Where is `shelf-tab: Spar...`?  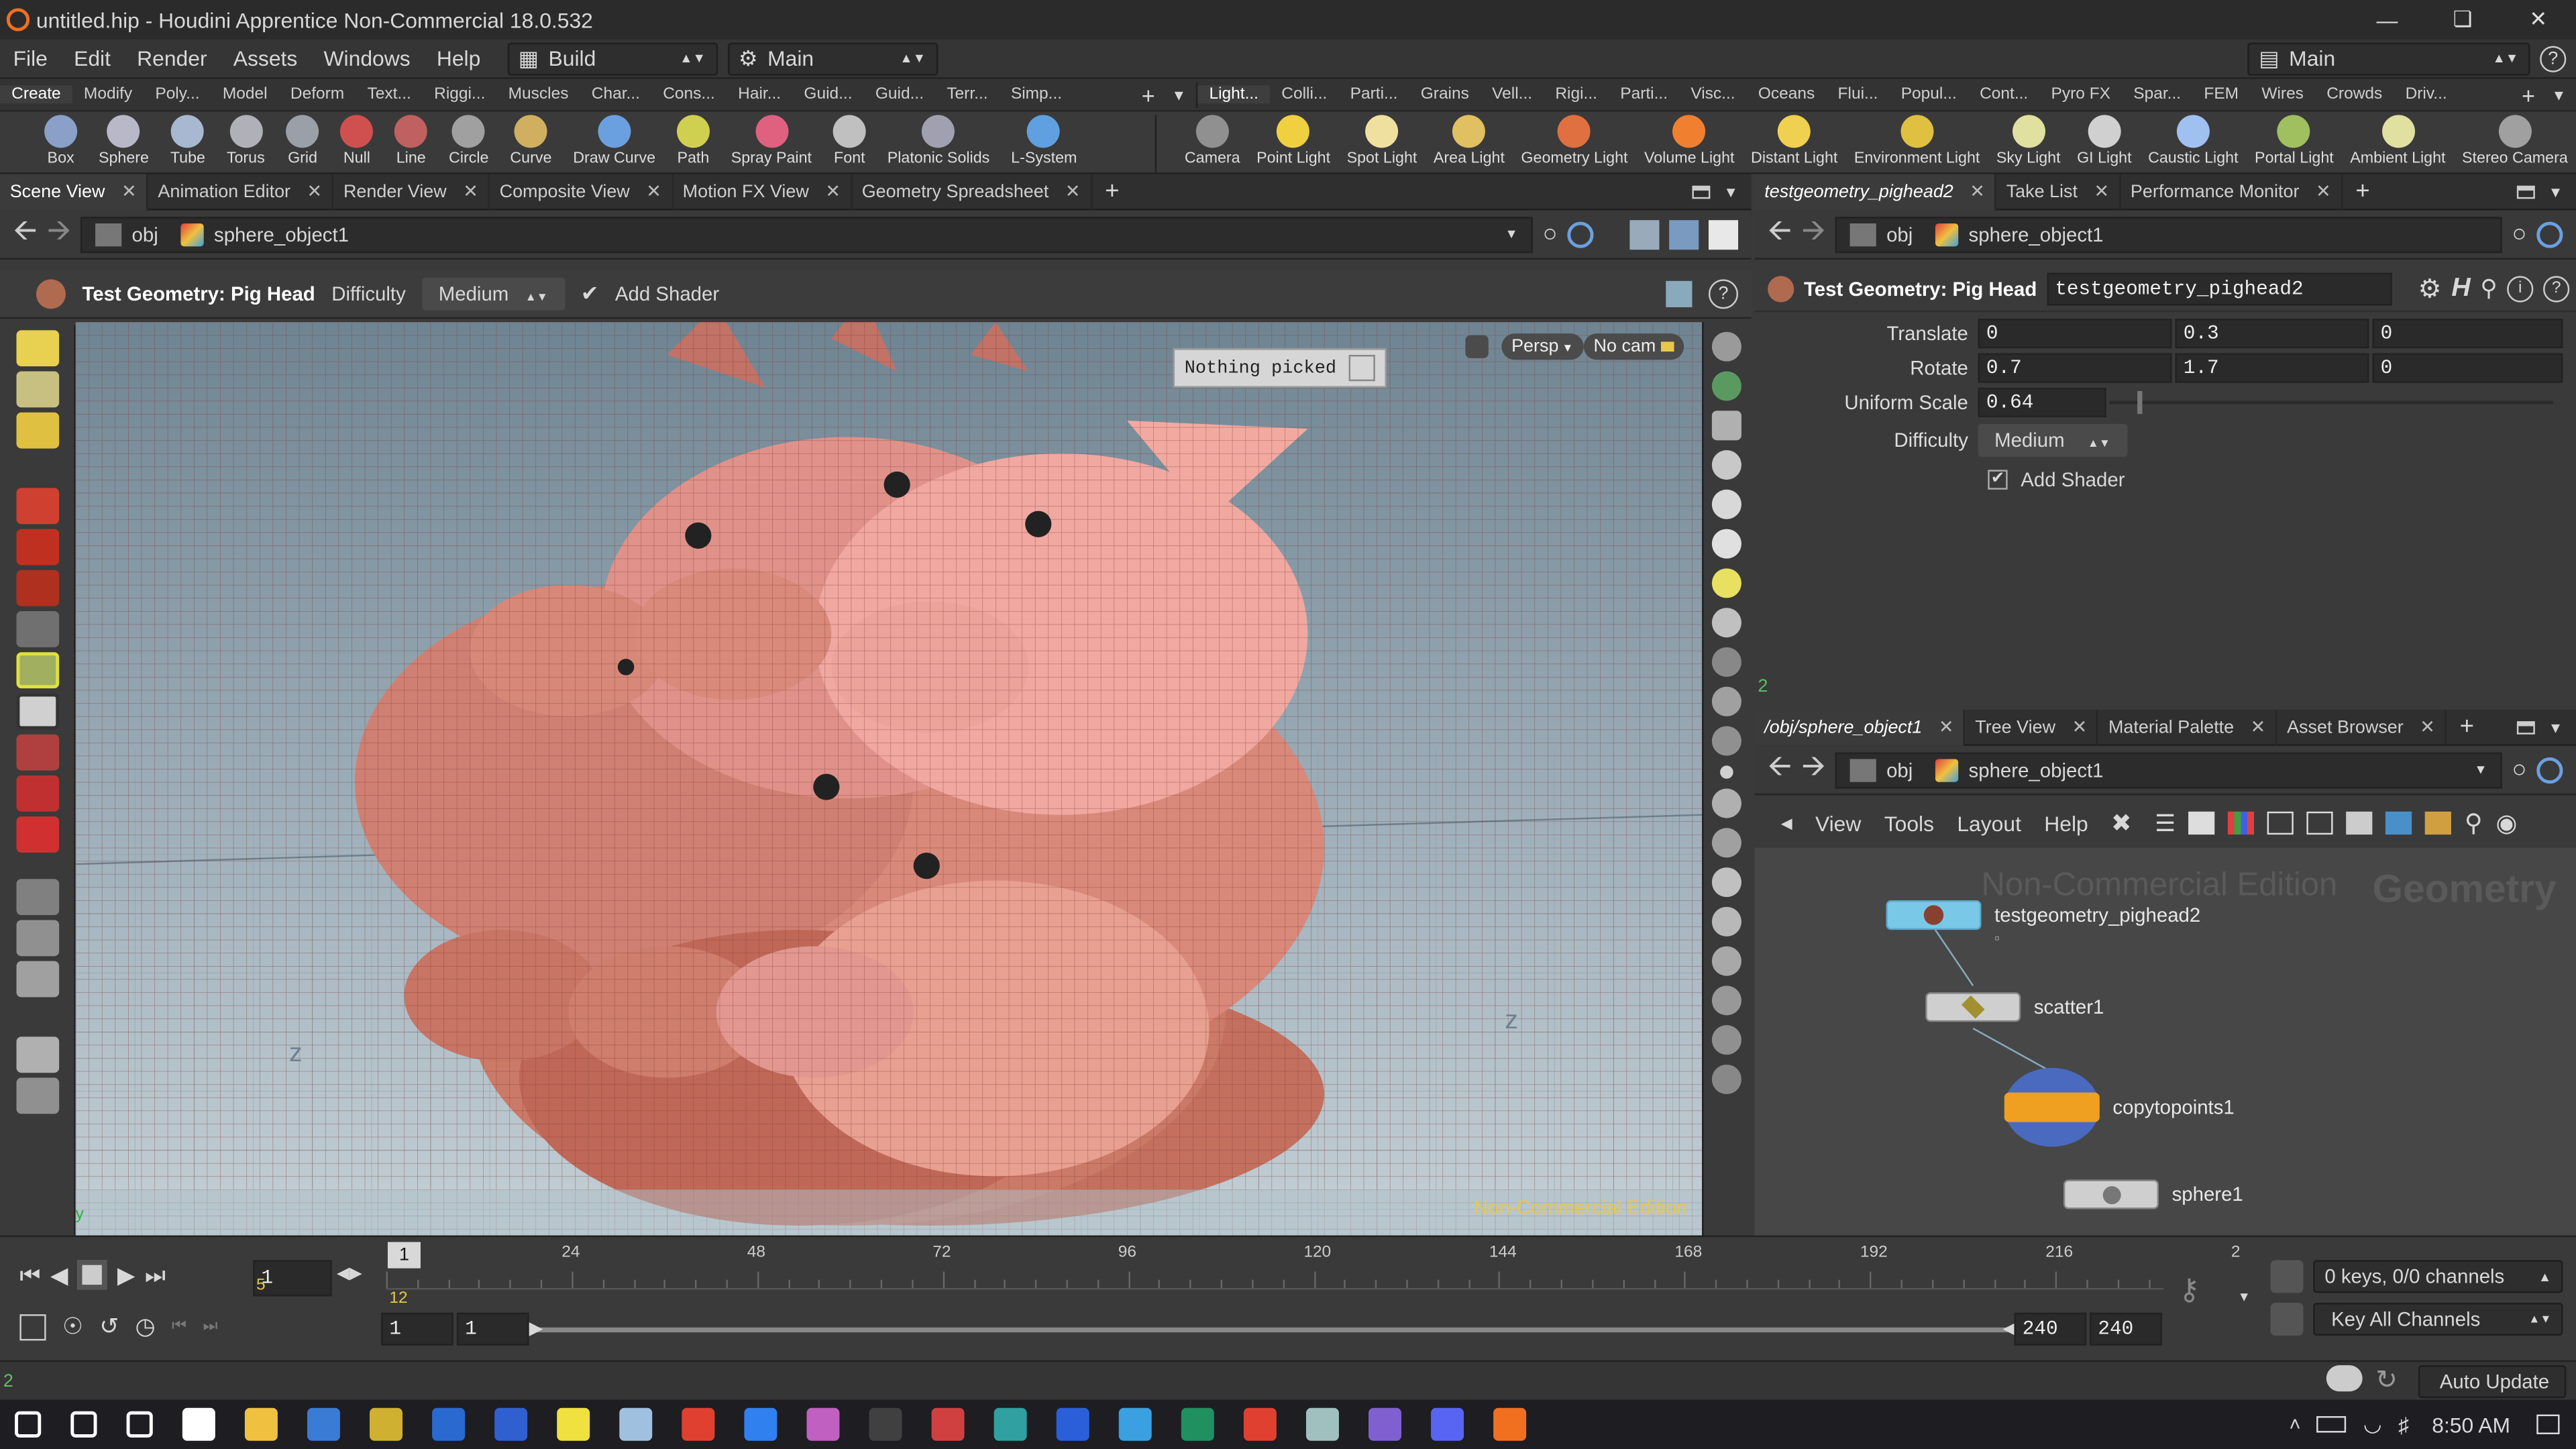
shelf-tab: Spar... is located at coordinates (2157, 94).